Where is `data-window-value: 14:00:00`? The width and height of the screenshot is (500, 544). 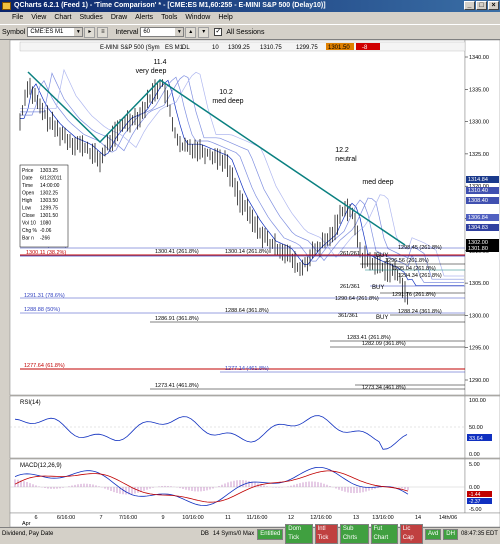 data-window-value: 14:00:00 is located at coordinates (50, 186).